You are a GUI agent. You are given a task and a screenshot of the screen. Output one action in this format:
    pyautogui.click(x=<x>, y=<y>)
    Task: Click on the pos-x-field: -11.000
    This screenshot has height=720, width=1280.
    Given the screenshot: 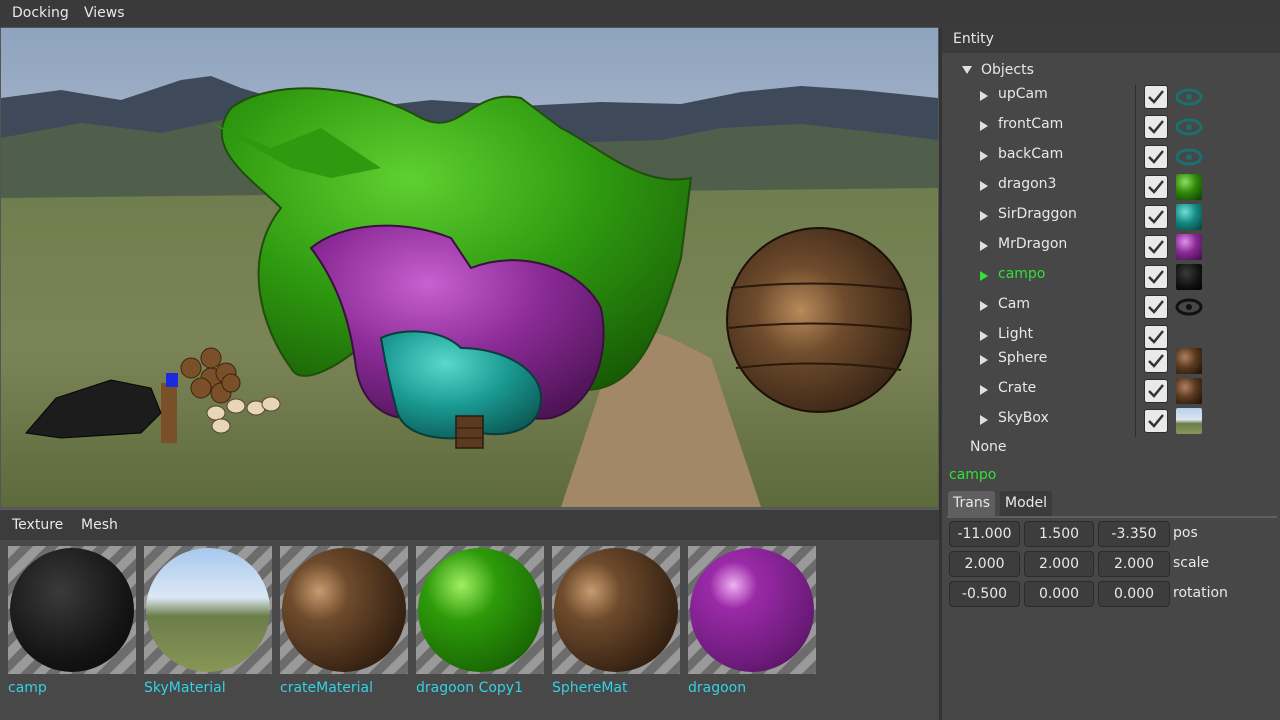 What is the action you would take?
    pyautogui.click(x=984, y=534)
    